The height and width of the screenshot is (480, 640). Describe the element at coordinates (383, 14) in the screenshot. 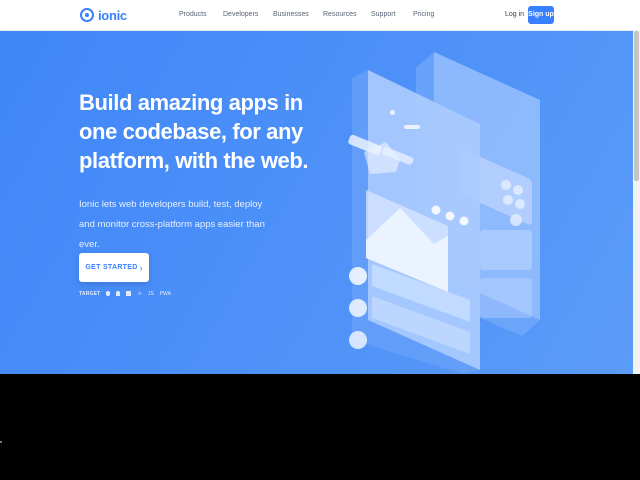

I see `nav-support: Support` at that location.